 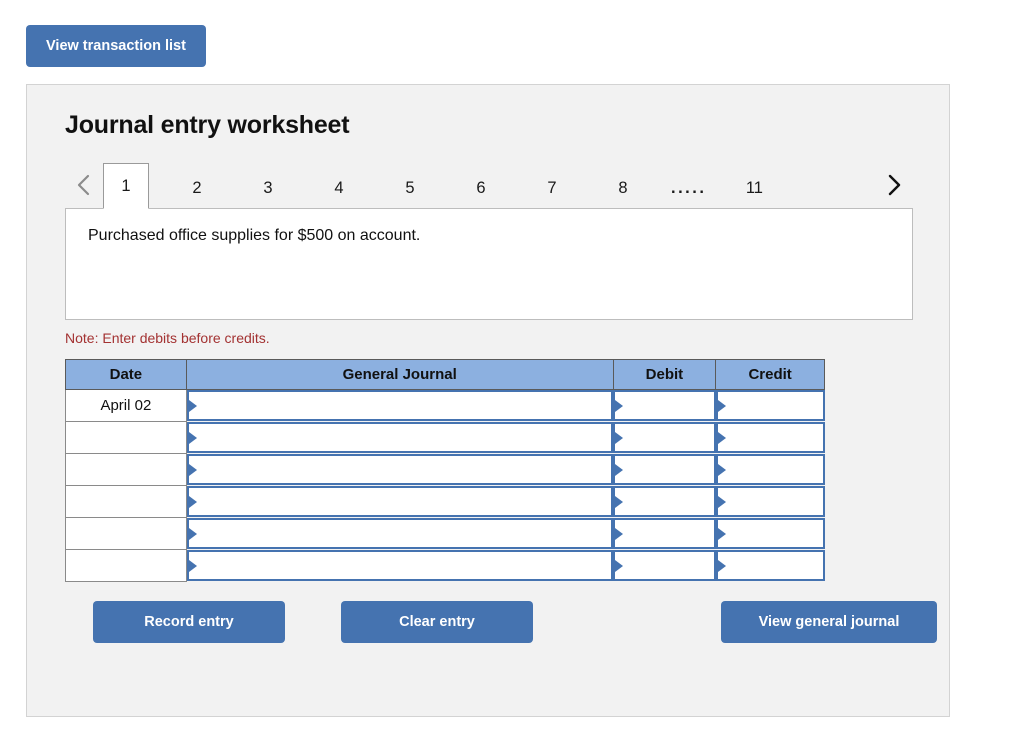 I want to click on worksheet-tab-label: 5, so click(x=410, y=187).